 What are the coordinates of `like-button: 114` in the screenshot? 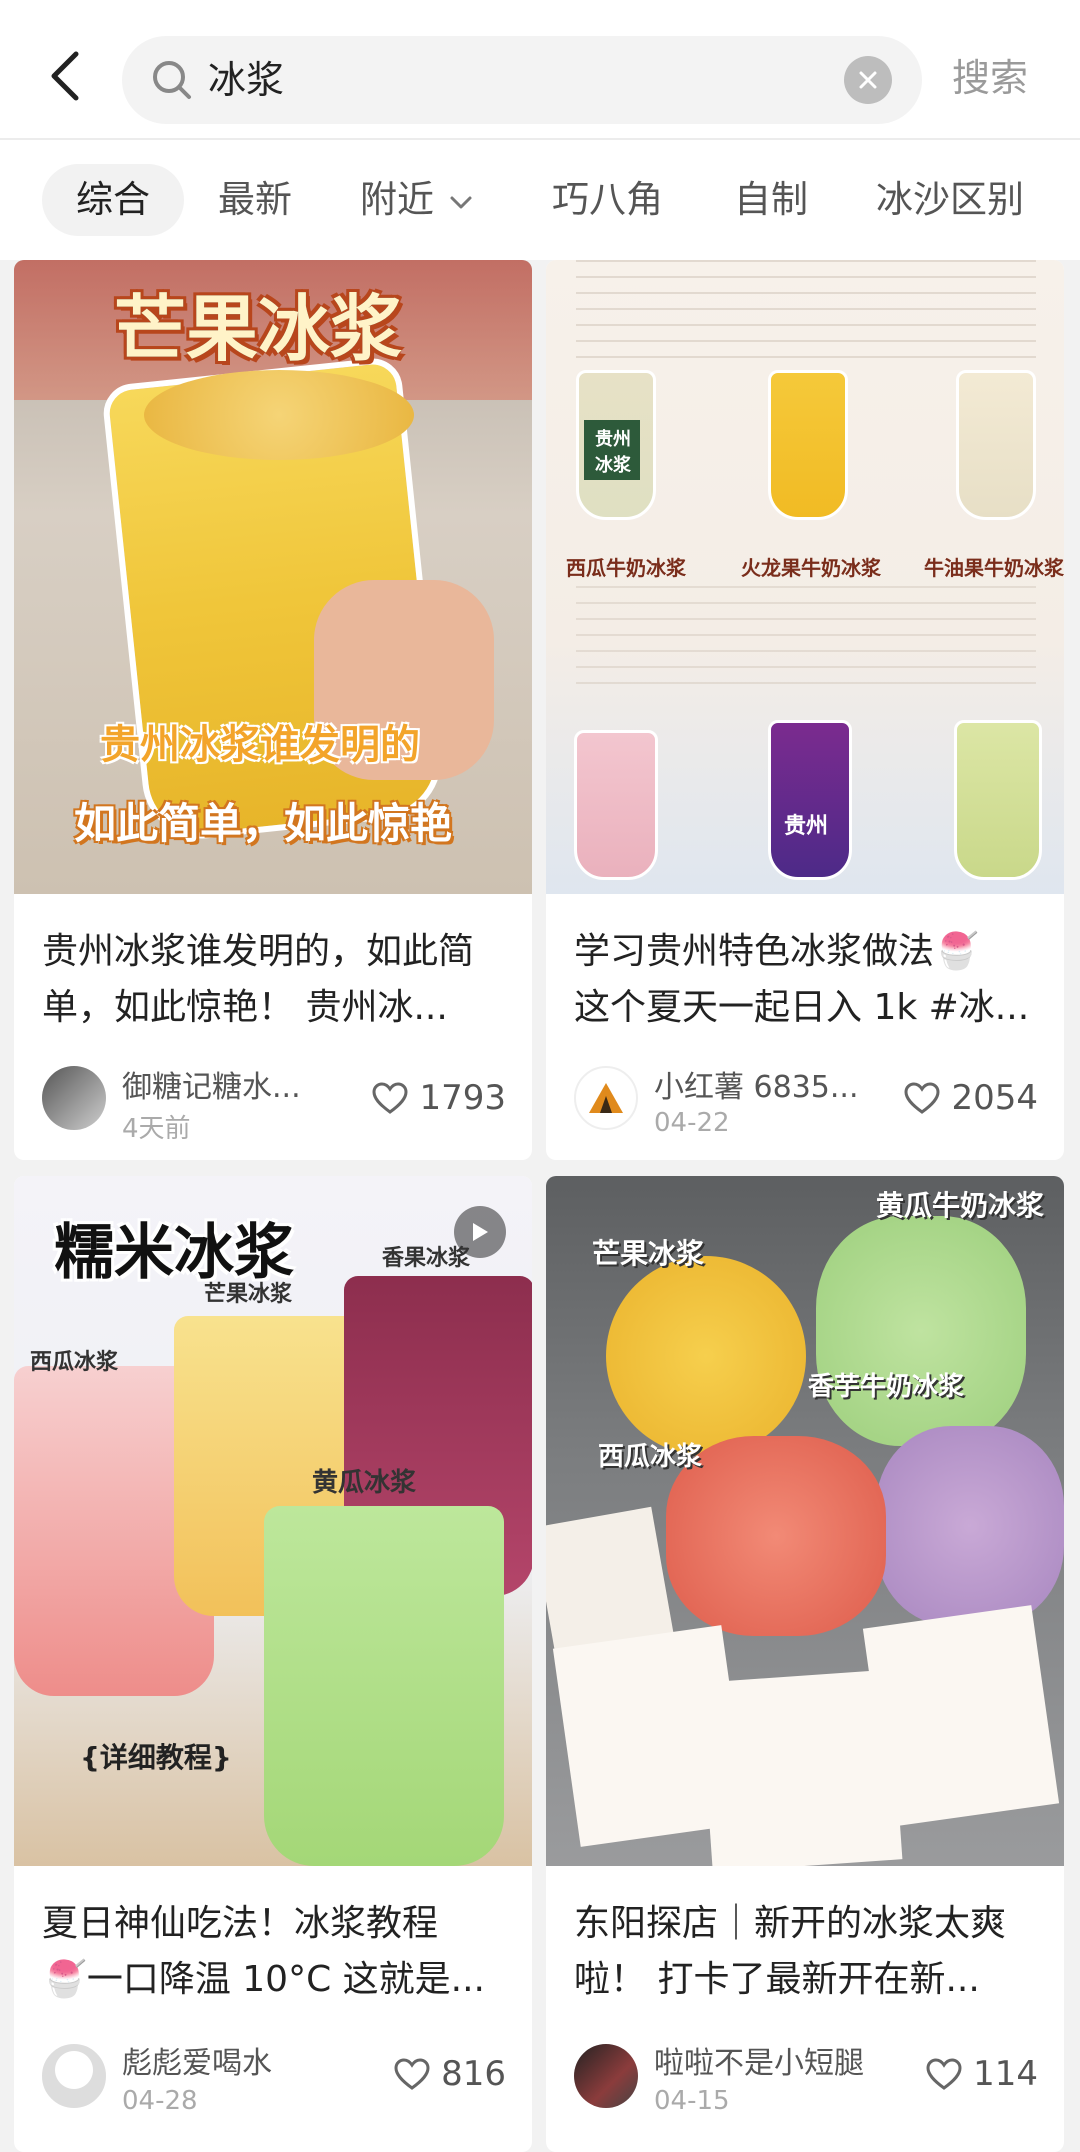 It's located at (981, 2074).